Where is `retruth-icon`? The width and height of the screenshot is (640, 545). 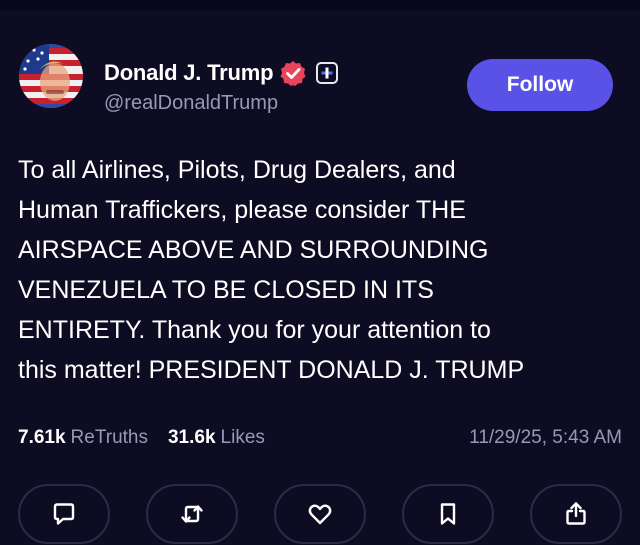
retruth-icon is located at coordinates (192, 514).